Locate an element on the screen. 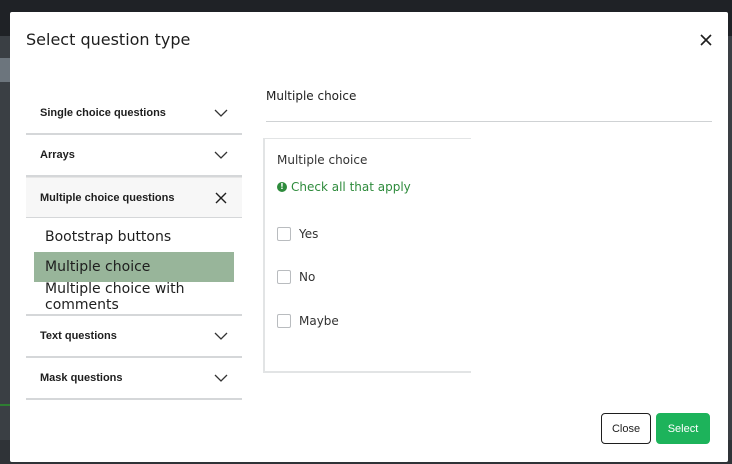  help-text: Check all that apply is located at coordinates (351, 187).